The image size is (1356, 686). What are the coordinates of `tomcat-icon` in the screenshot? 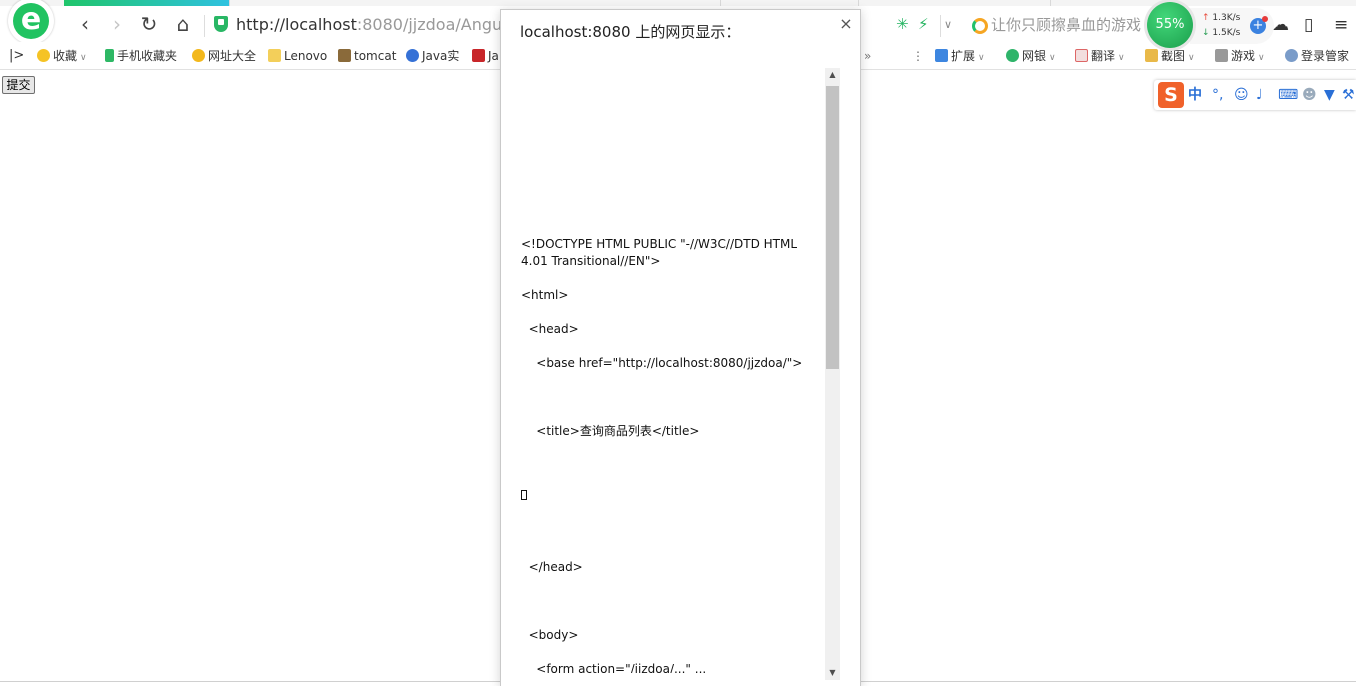 It's located at (344, 55).